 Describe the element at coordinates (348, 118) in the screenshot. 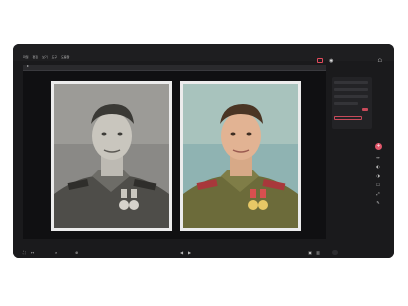

I see `reset-button` at that location.